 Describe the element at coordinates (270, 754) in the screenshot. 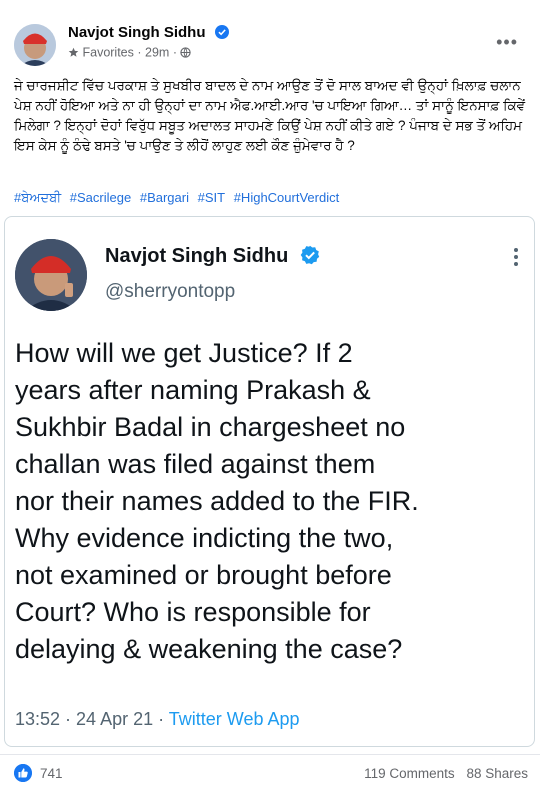

I see `footer-divider` at that location.